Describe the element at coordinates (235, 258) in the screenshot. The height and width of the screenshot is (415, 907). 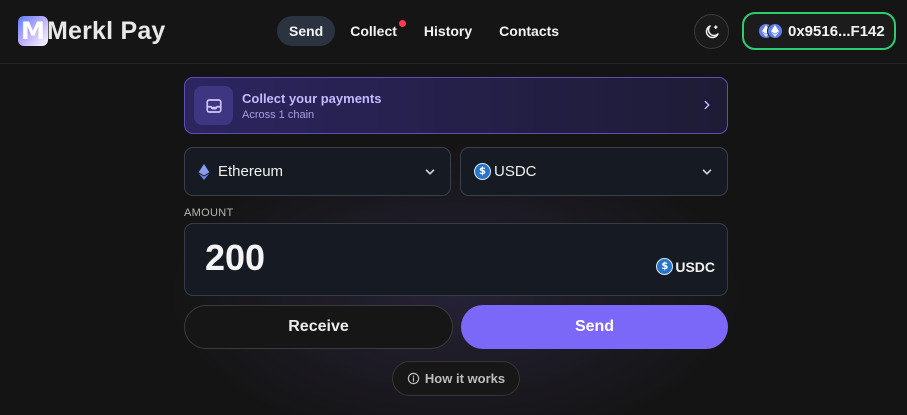
I see `amount-value: 200` at that location.